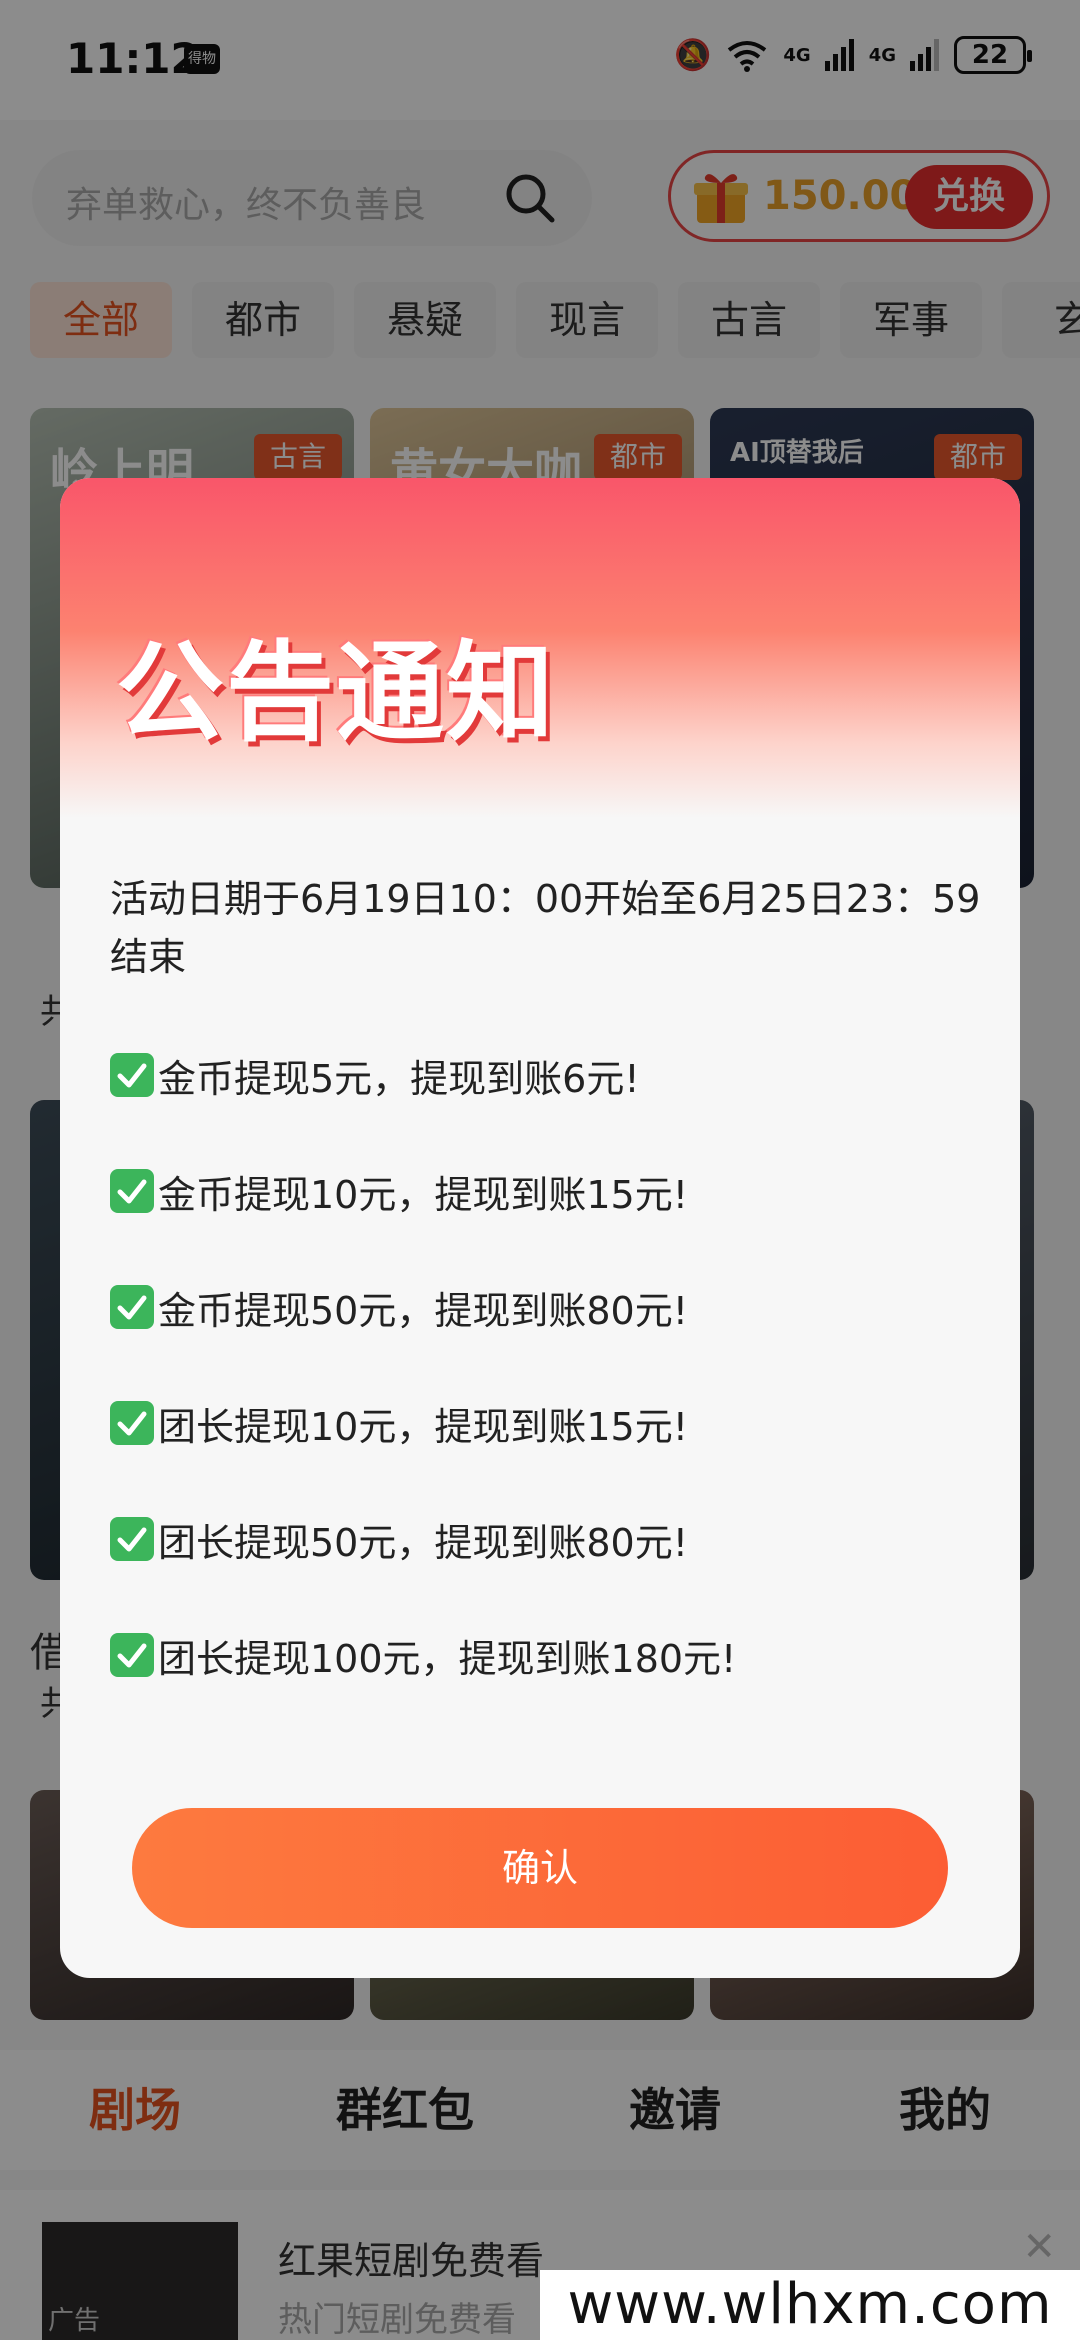 The width and height of the screenshot is (1080, 2340). Describe the element at coordinates (545, 928) in the screenshot. I see `activity-date-text: 活动日期于6月19日10：00开始至6月25日23：59结束` at that location.